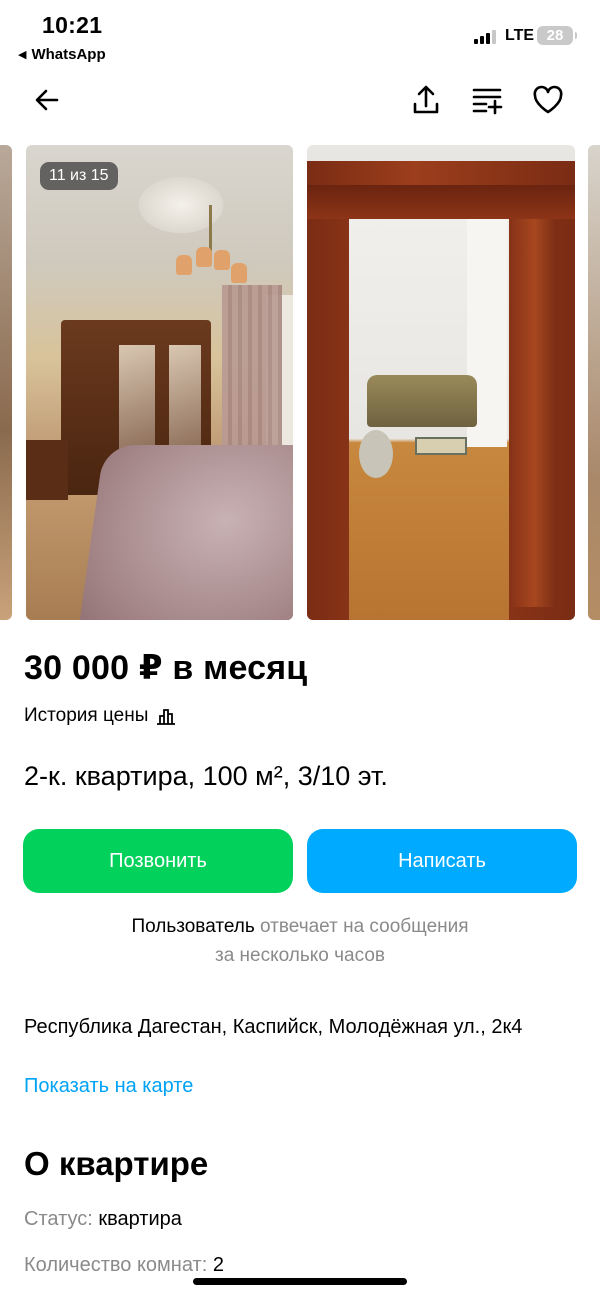 This screenshot has width=600, height=1297. Describe the element at coordinates (166, 717) in the screenshot. I see `bar-chart-icon` at that location.